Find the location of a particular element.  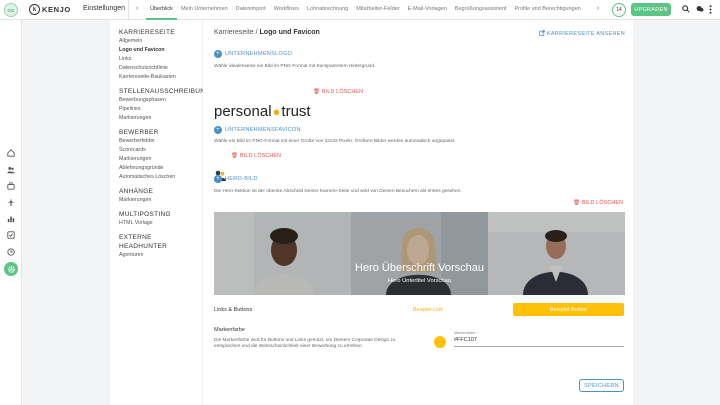

sample-button: Beispiel-Button is located at coordinates (568, 309).